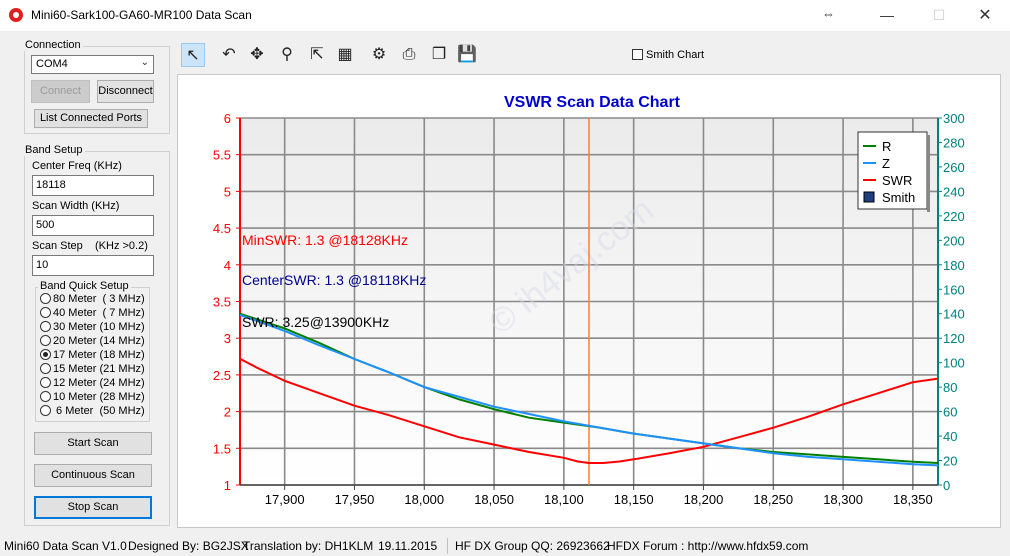  I want to click on y-left-tick-label: 2, so click(227, 412).